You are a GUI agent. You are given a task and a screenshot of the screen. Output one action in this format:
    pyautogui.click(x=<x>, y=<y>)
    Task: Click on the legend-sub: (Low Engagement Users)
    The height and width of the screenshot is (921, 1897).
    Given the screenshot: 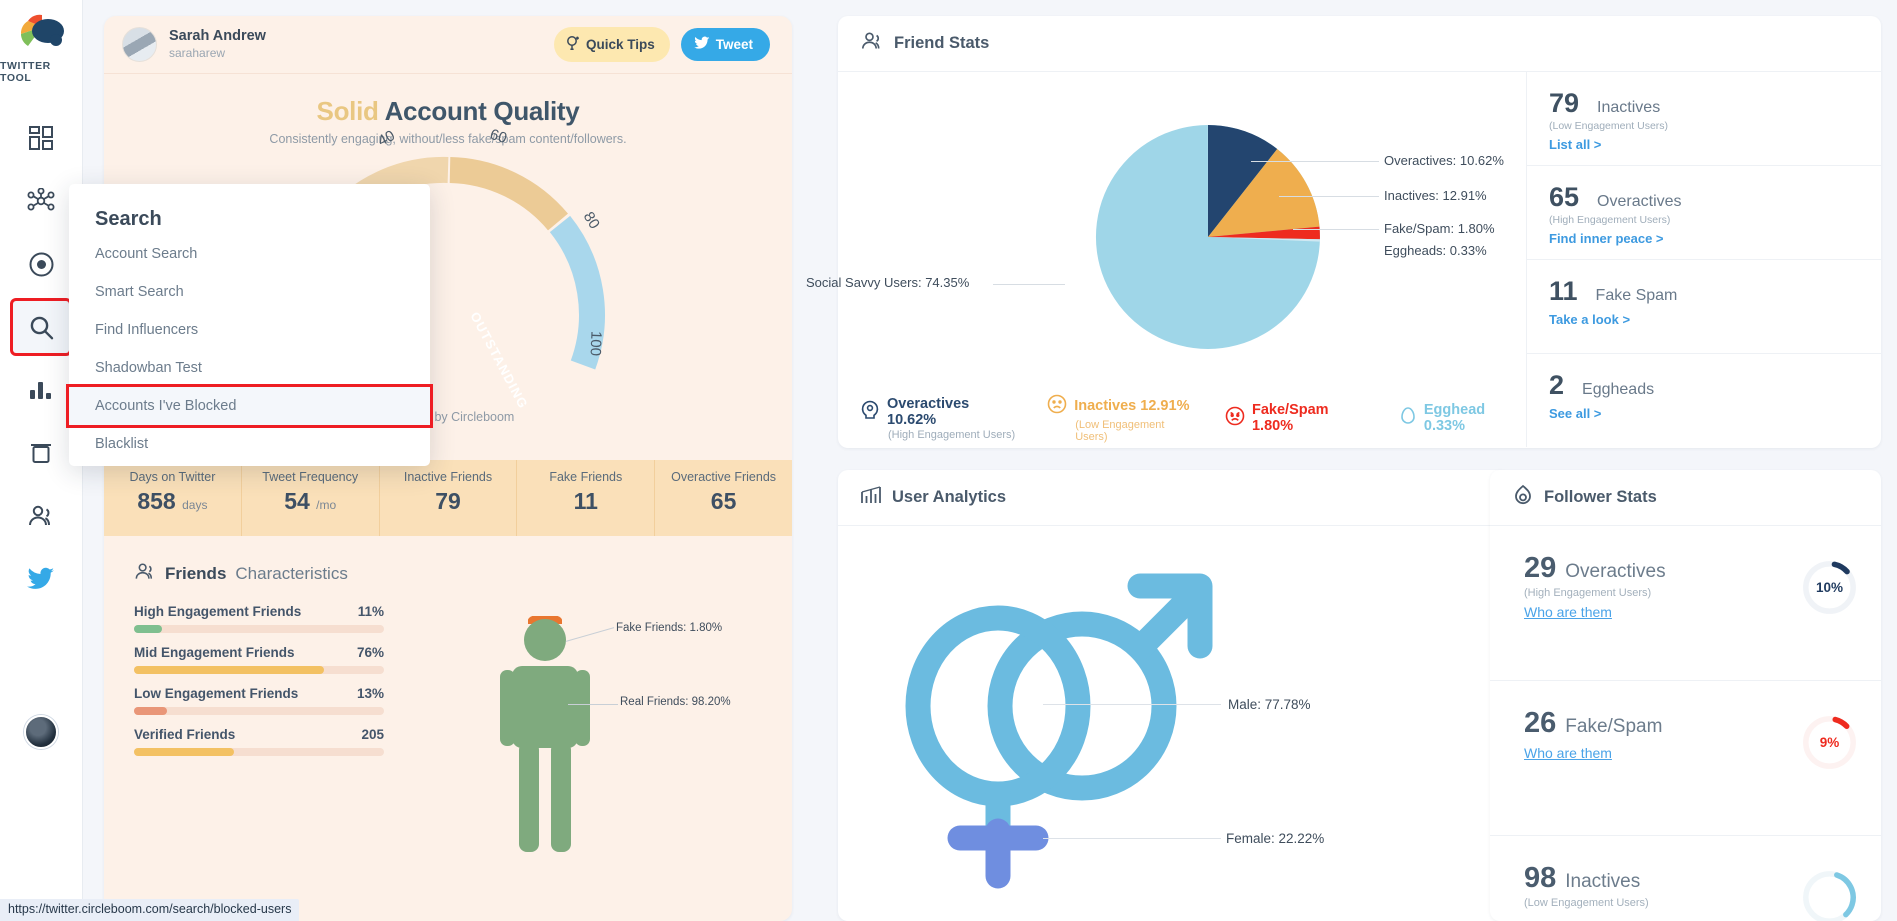 What is the action you would take?
    pyautogui.click(x=1120, y=431)
    